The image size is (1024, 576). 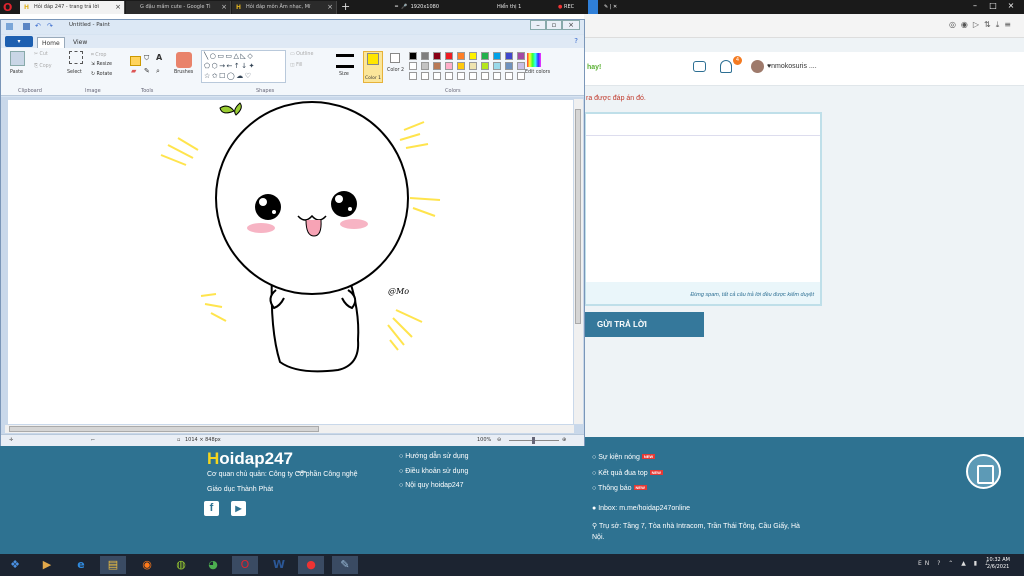 I want to click on tab-google: G đậu mầm cute - Google Tì ×, so click(x=178, y=7).